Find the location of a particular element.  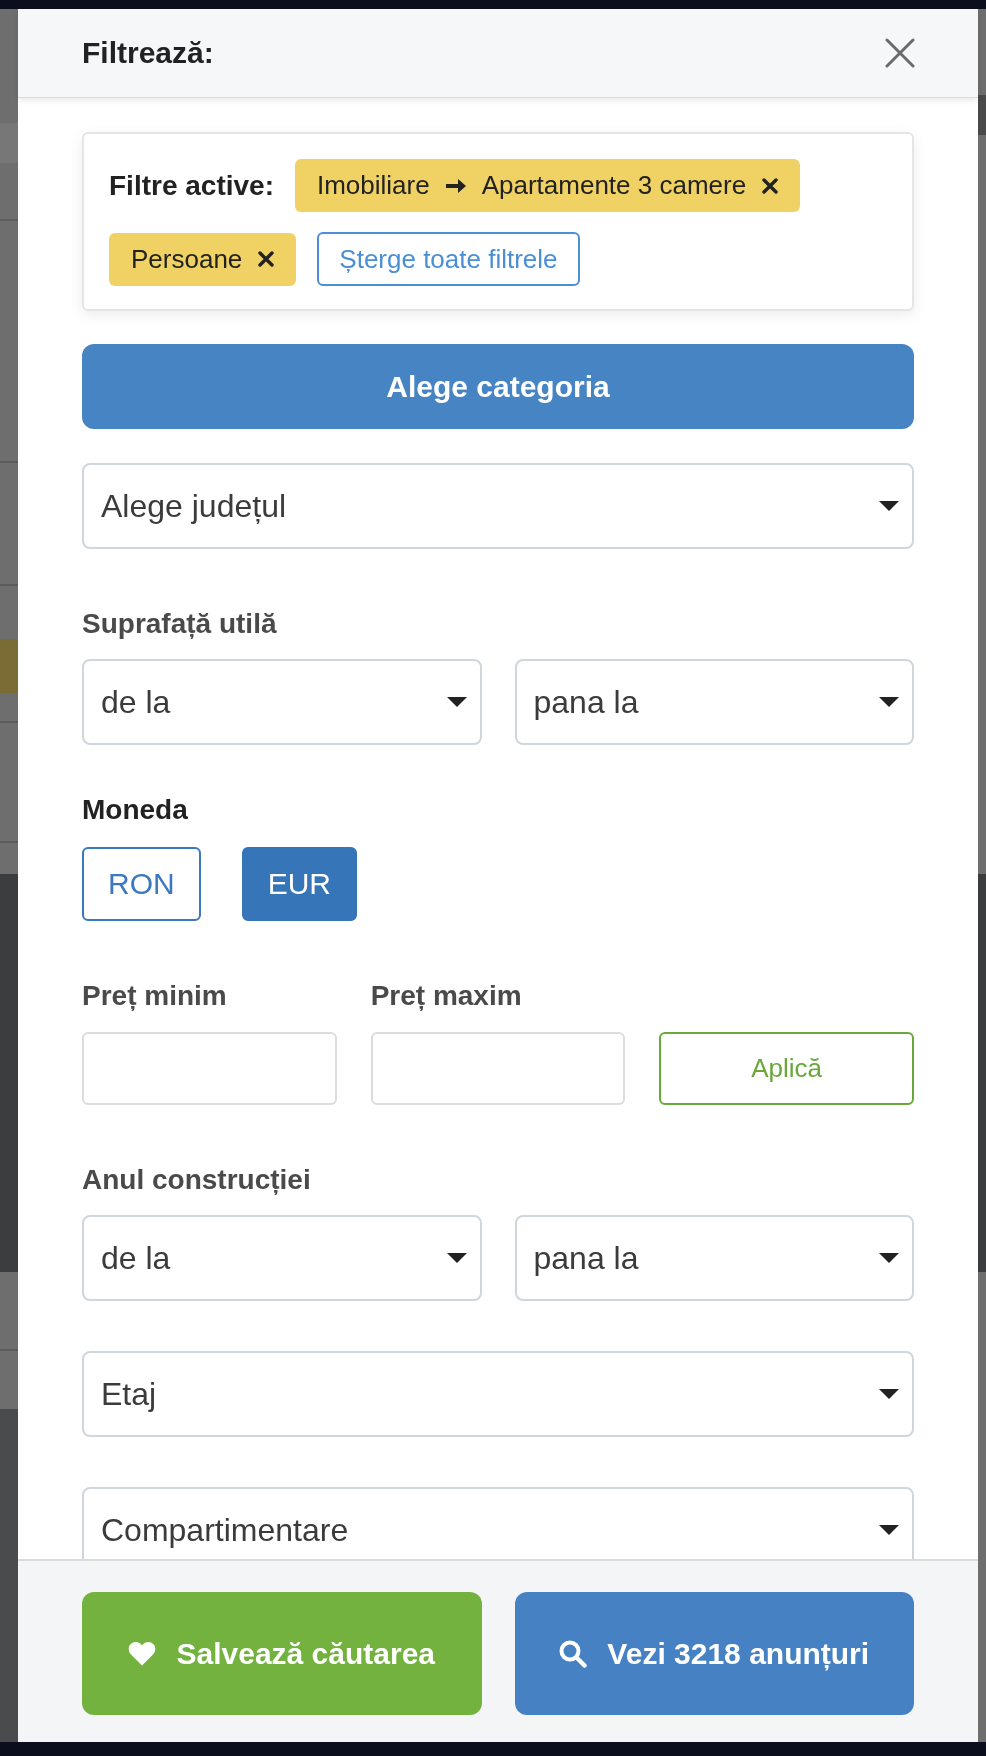

show-results-button: Vezi 3218 anunțuri is located at coordinates (714, 1653).